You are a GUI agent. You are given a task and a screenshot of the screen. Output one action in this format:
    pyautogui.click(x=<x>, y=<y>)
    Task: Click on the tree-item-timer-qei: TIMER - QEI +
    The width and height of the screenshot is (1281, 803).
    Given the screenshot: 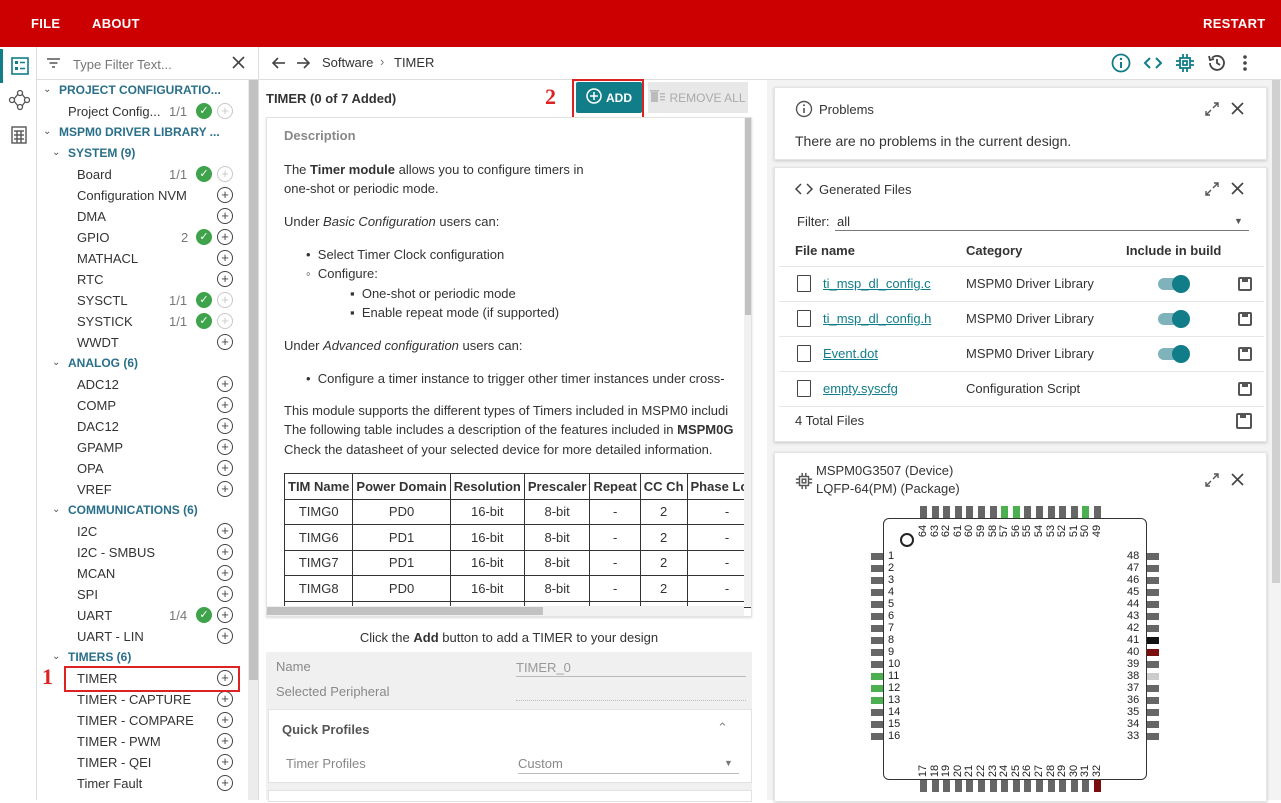 What is the action you would take?
    pyautogui.click(x=142, y=762)
    